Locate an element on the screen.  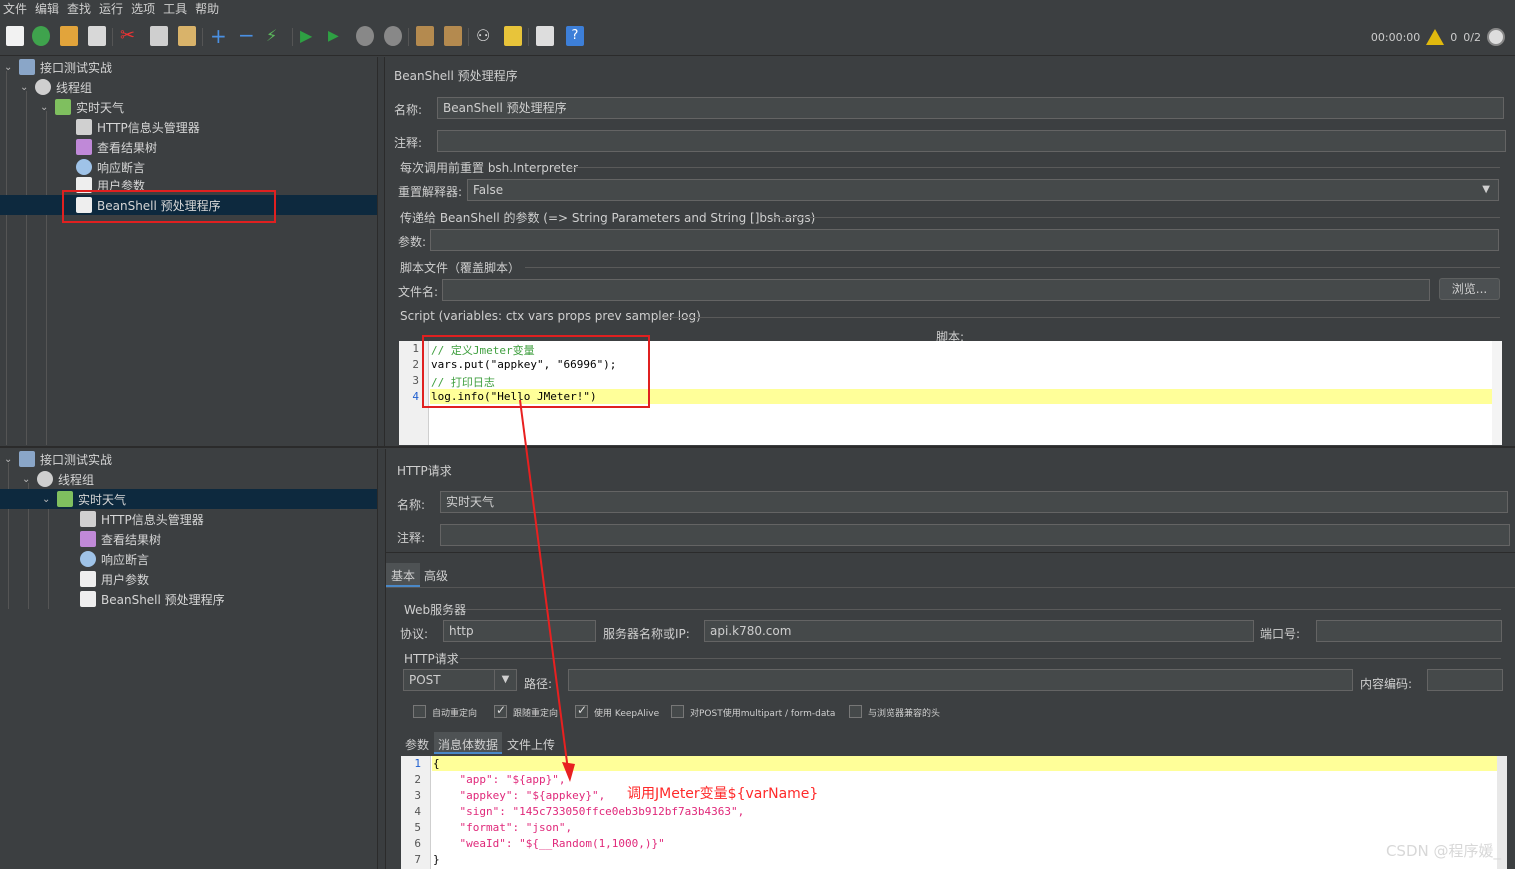
annotation-text: 调用JMeter变量${varName} is located at coordinates (723, 794).